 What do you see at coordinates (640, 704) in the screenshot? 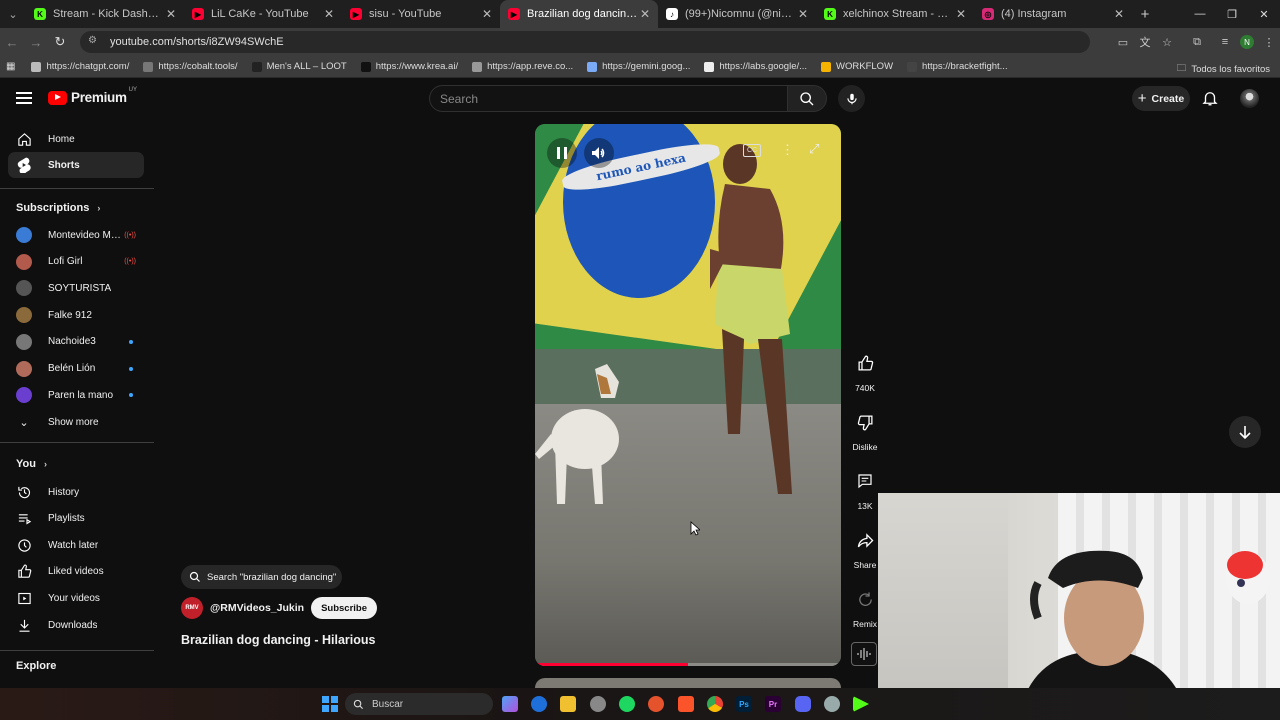
I see `windows-taskbar: Buscar Ps Pr` at bounding box center [640, 704].